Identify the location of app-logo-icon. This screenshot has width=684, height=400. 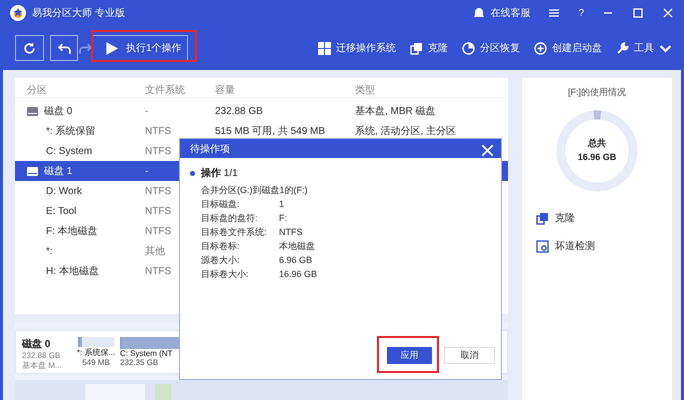
(18, 13).